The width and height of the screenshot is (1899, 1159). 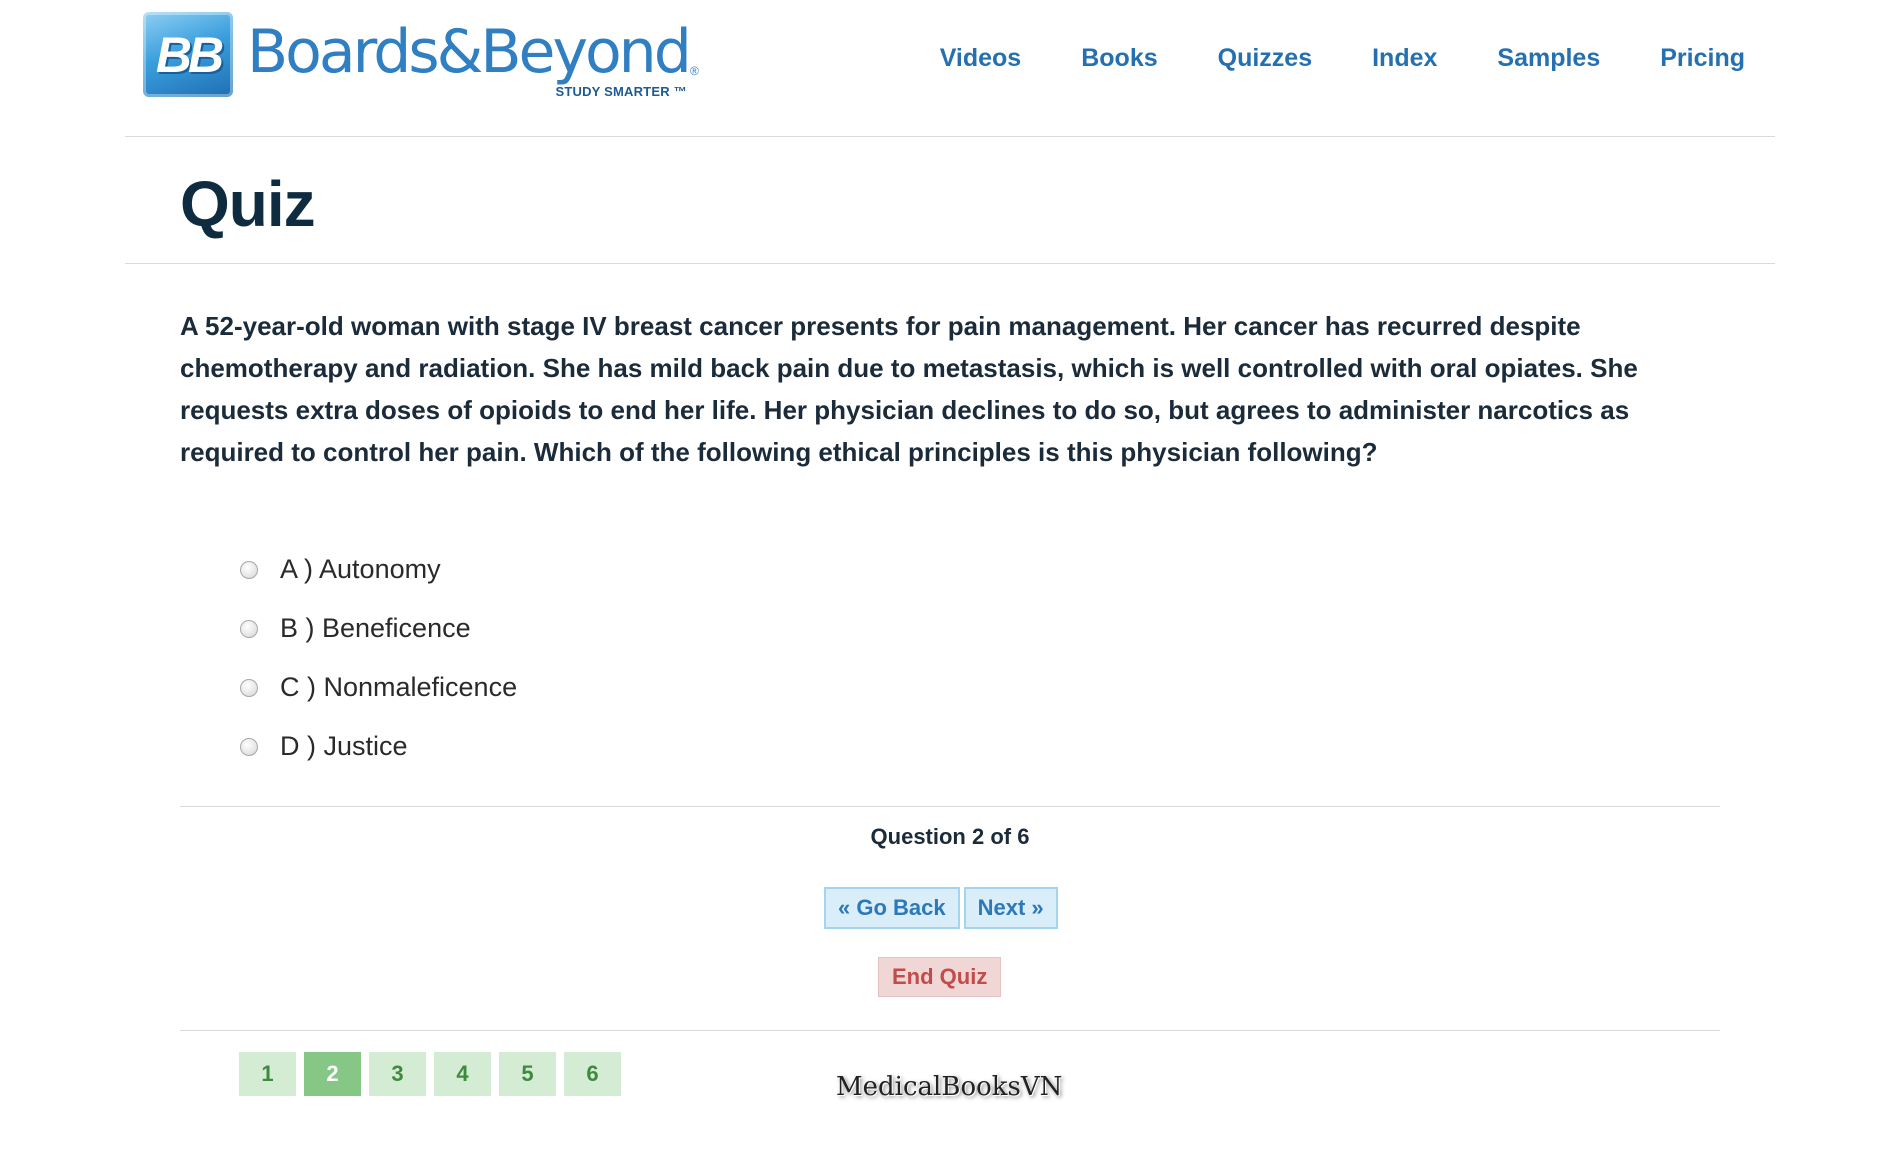 What do you see at coordinates (1265, 58) in the screenshot?
I see `nav-quizzes: Quizzes` at bounding box center [1265, 58].